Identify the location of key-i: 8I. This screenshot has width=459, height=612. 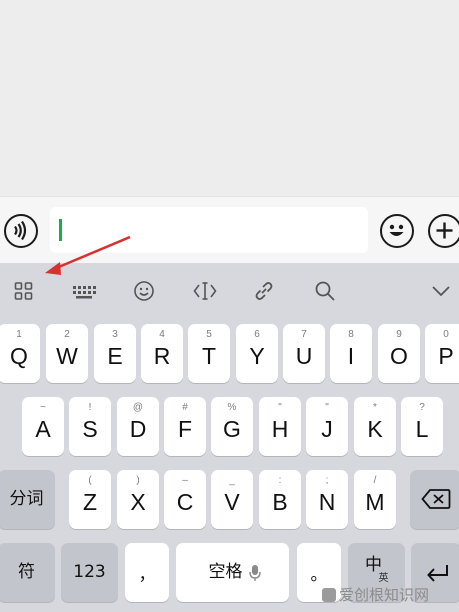
(351, 353).